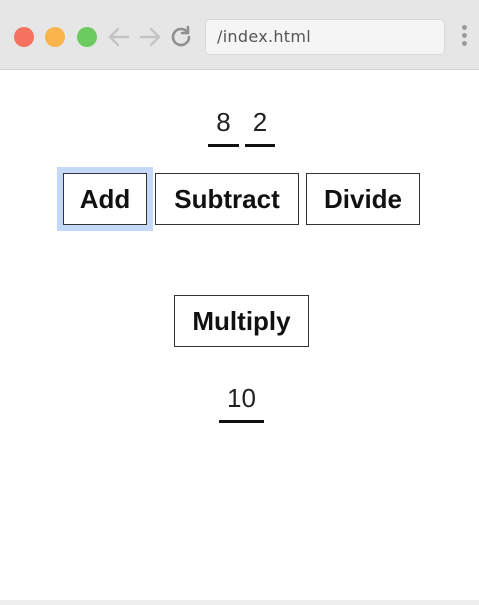 Image resolution: width=479 pixels, height=605 pixels. Describe the element at coordinates (363, 199) in the screenshot. I see `divide-button: Divide` at that location.